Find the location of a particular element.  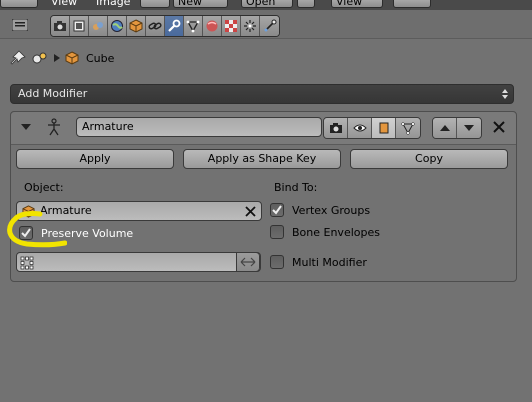

copy-button: Copy is located at coordinates (429, 159).